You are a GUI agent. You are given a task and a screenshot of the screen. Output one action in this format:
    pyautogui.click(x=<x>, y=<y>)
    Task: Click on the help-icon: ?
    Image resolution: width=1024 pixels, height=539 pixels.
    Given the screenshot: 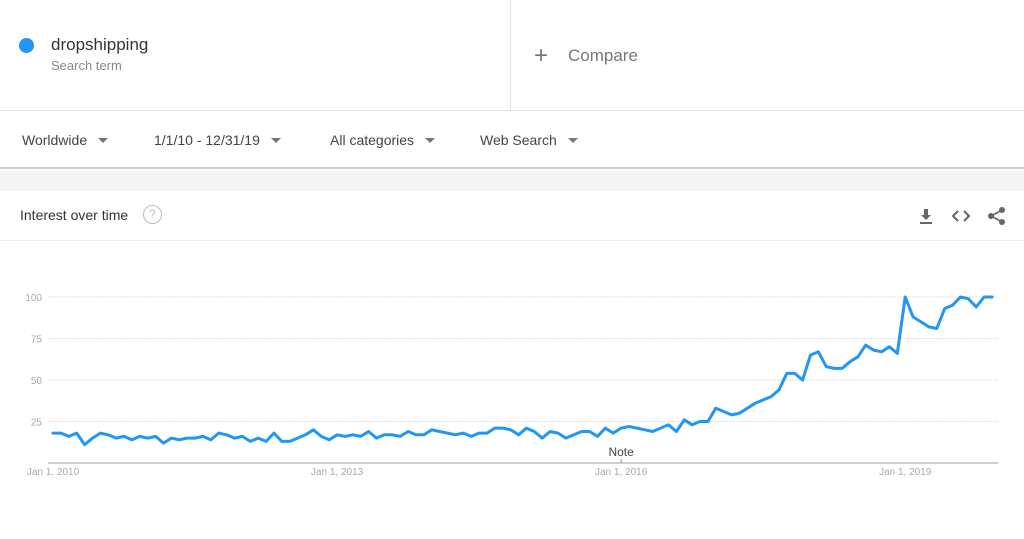 What is the action you would take?
    pyautogui.click(x=152, y=214)
    